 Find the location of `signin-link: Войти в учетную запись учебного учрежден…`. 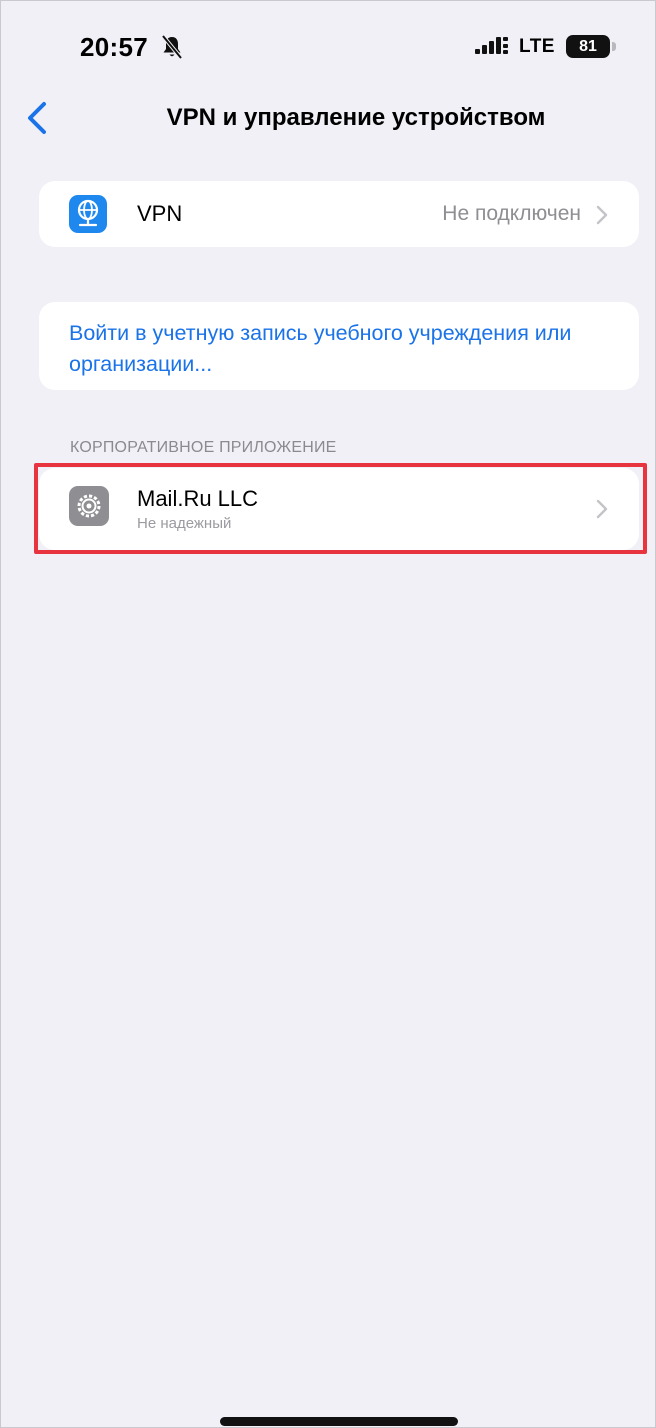

signin-link: Войти в учетную запись учебного учрежден… is located at coordinates (349, 349).